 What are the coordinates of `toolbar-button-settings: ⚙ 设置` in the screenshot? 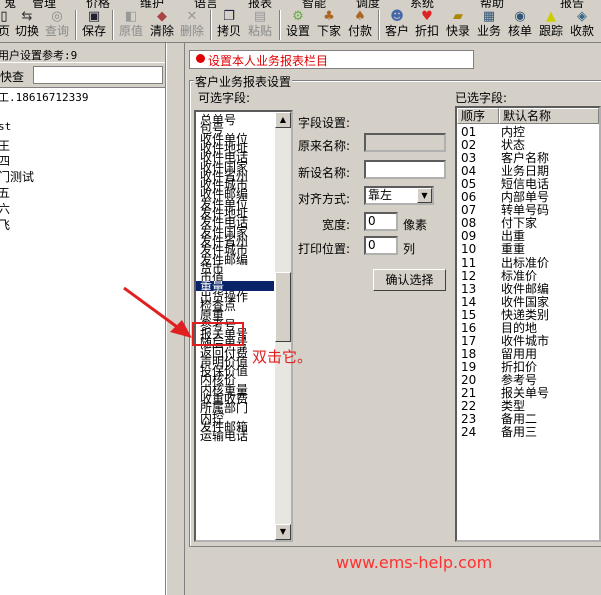 It's located at (298, 25).